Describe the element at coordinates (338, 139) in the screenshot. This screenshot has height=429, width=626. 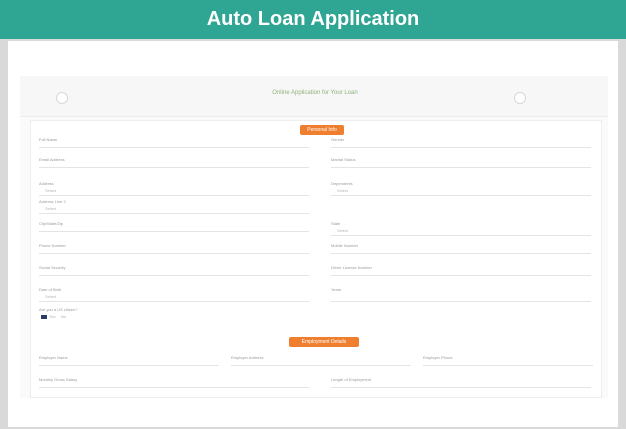
I see `field-label: Gender` at that location.